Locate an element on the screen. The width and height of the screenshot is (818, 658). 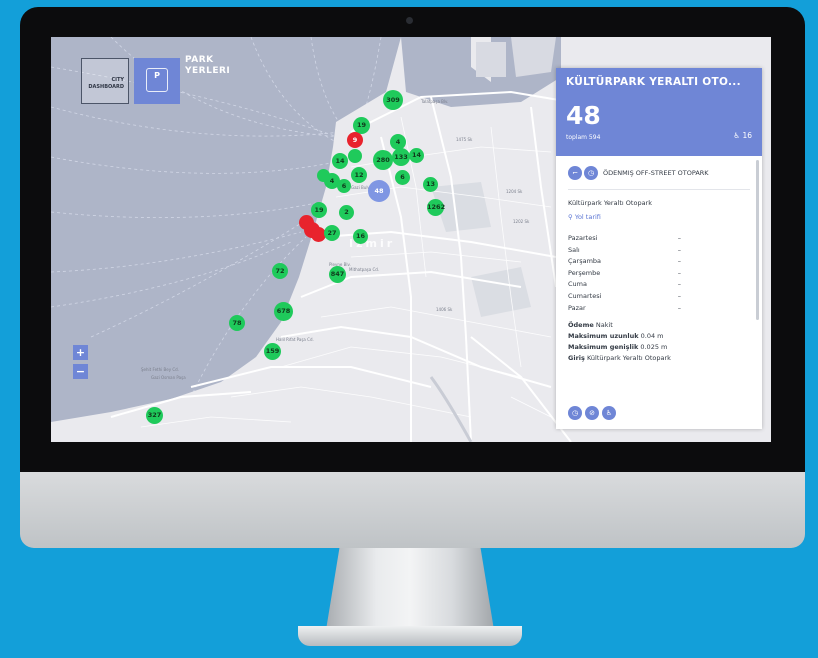
entrance-value: Kültürpark Yeraltı Otopark is located at coordinates (628, 357).